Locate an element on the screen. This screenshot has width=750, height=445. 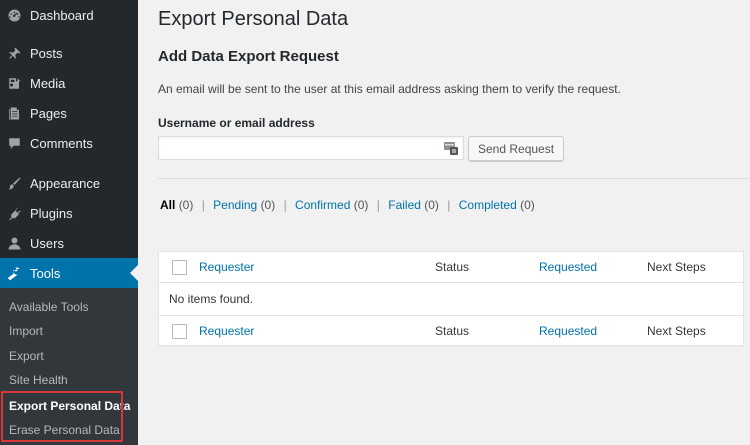
menu-item-comments: Comments is located at coordinates (69, 143).